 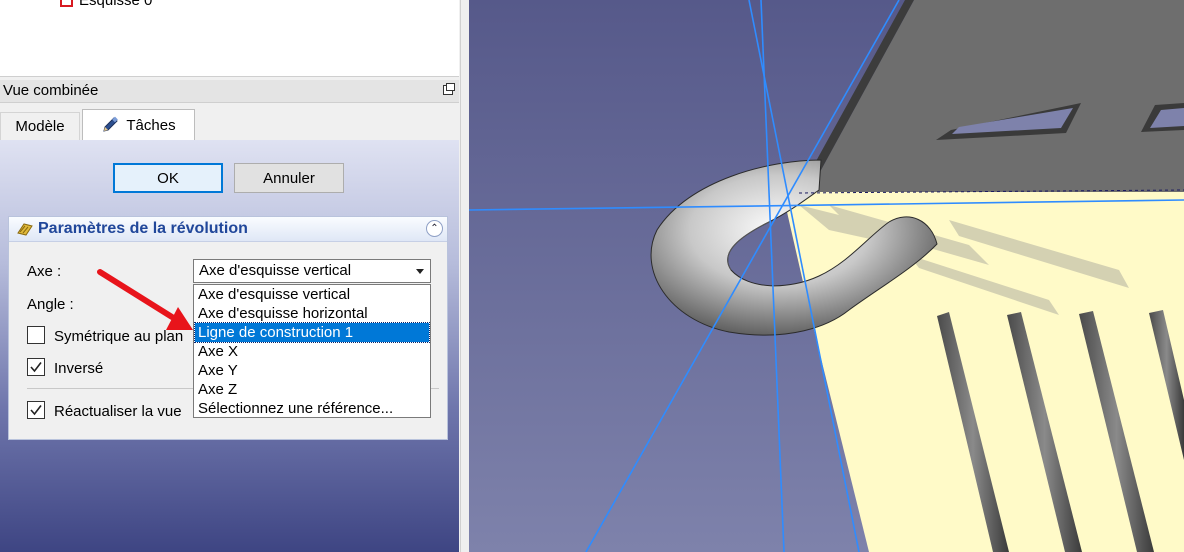 I want to click on combo-view-titlebar: Vue combinée, so click(x=229, y=91).